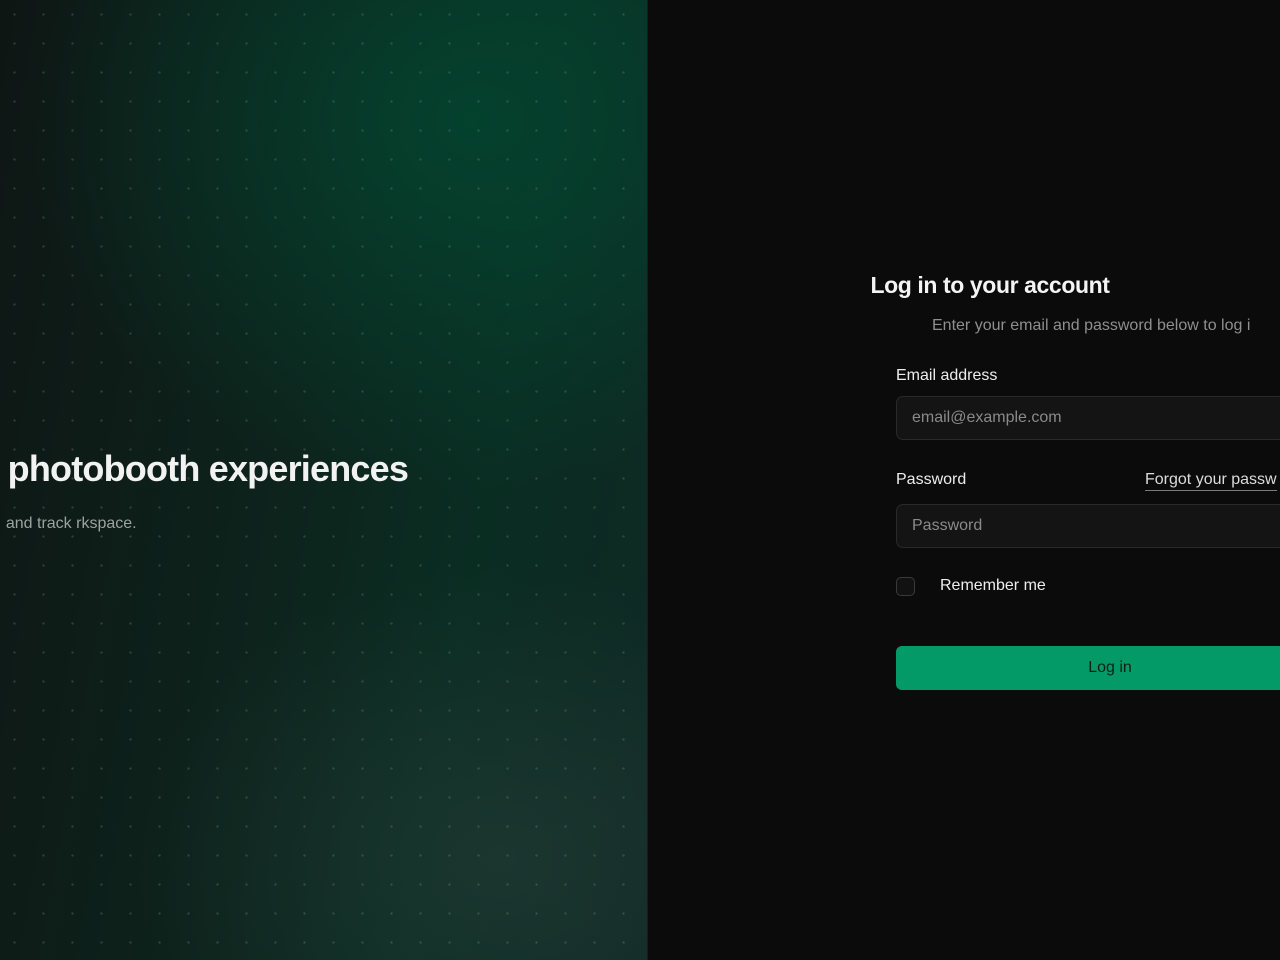 The height and width of the screenshot is (960, 1280). What do you see at coordinates (990, 285) in the screenshot?
I see `login-title: Log in to your account` at bounding box center [990, 285].